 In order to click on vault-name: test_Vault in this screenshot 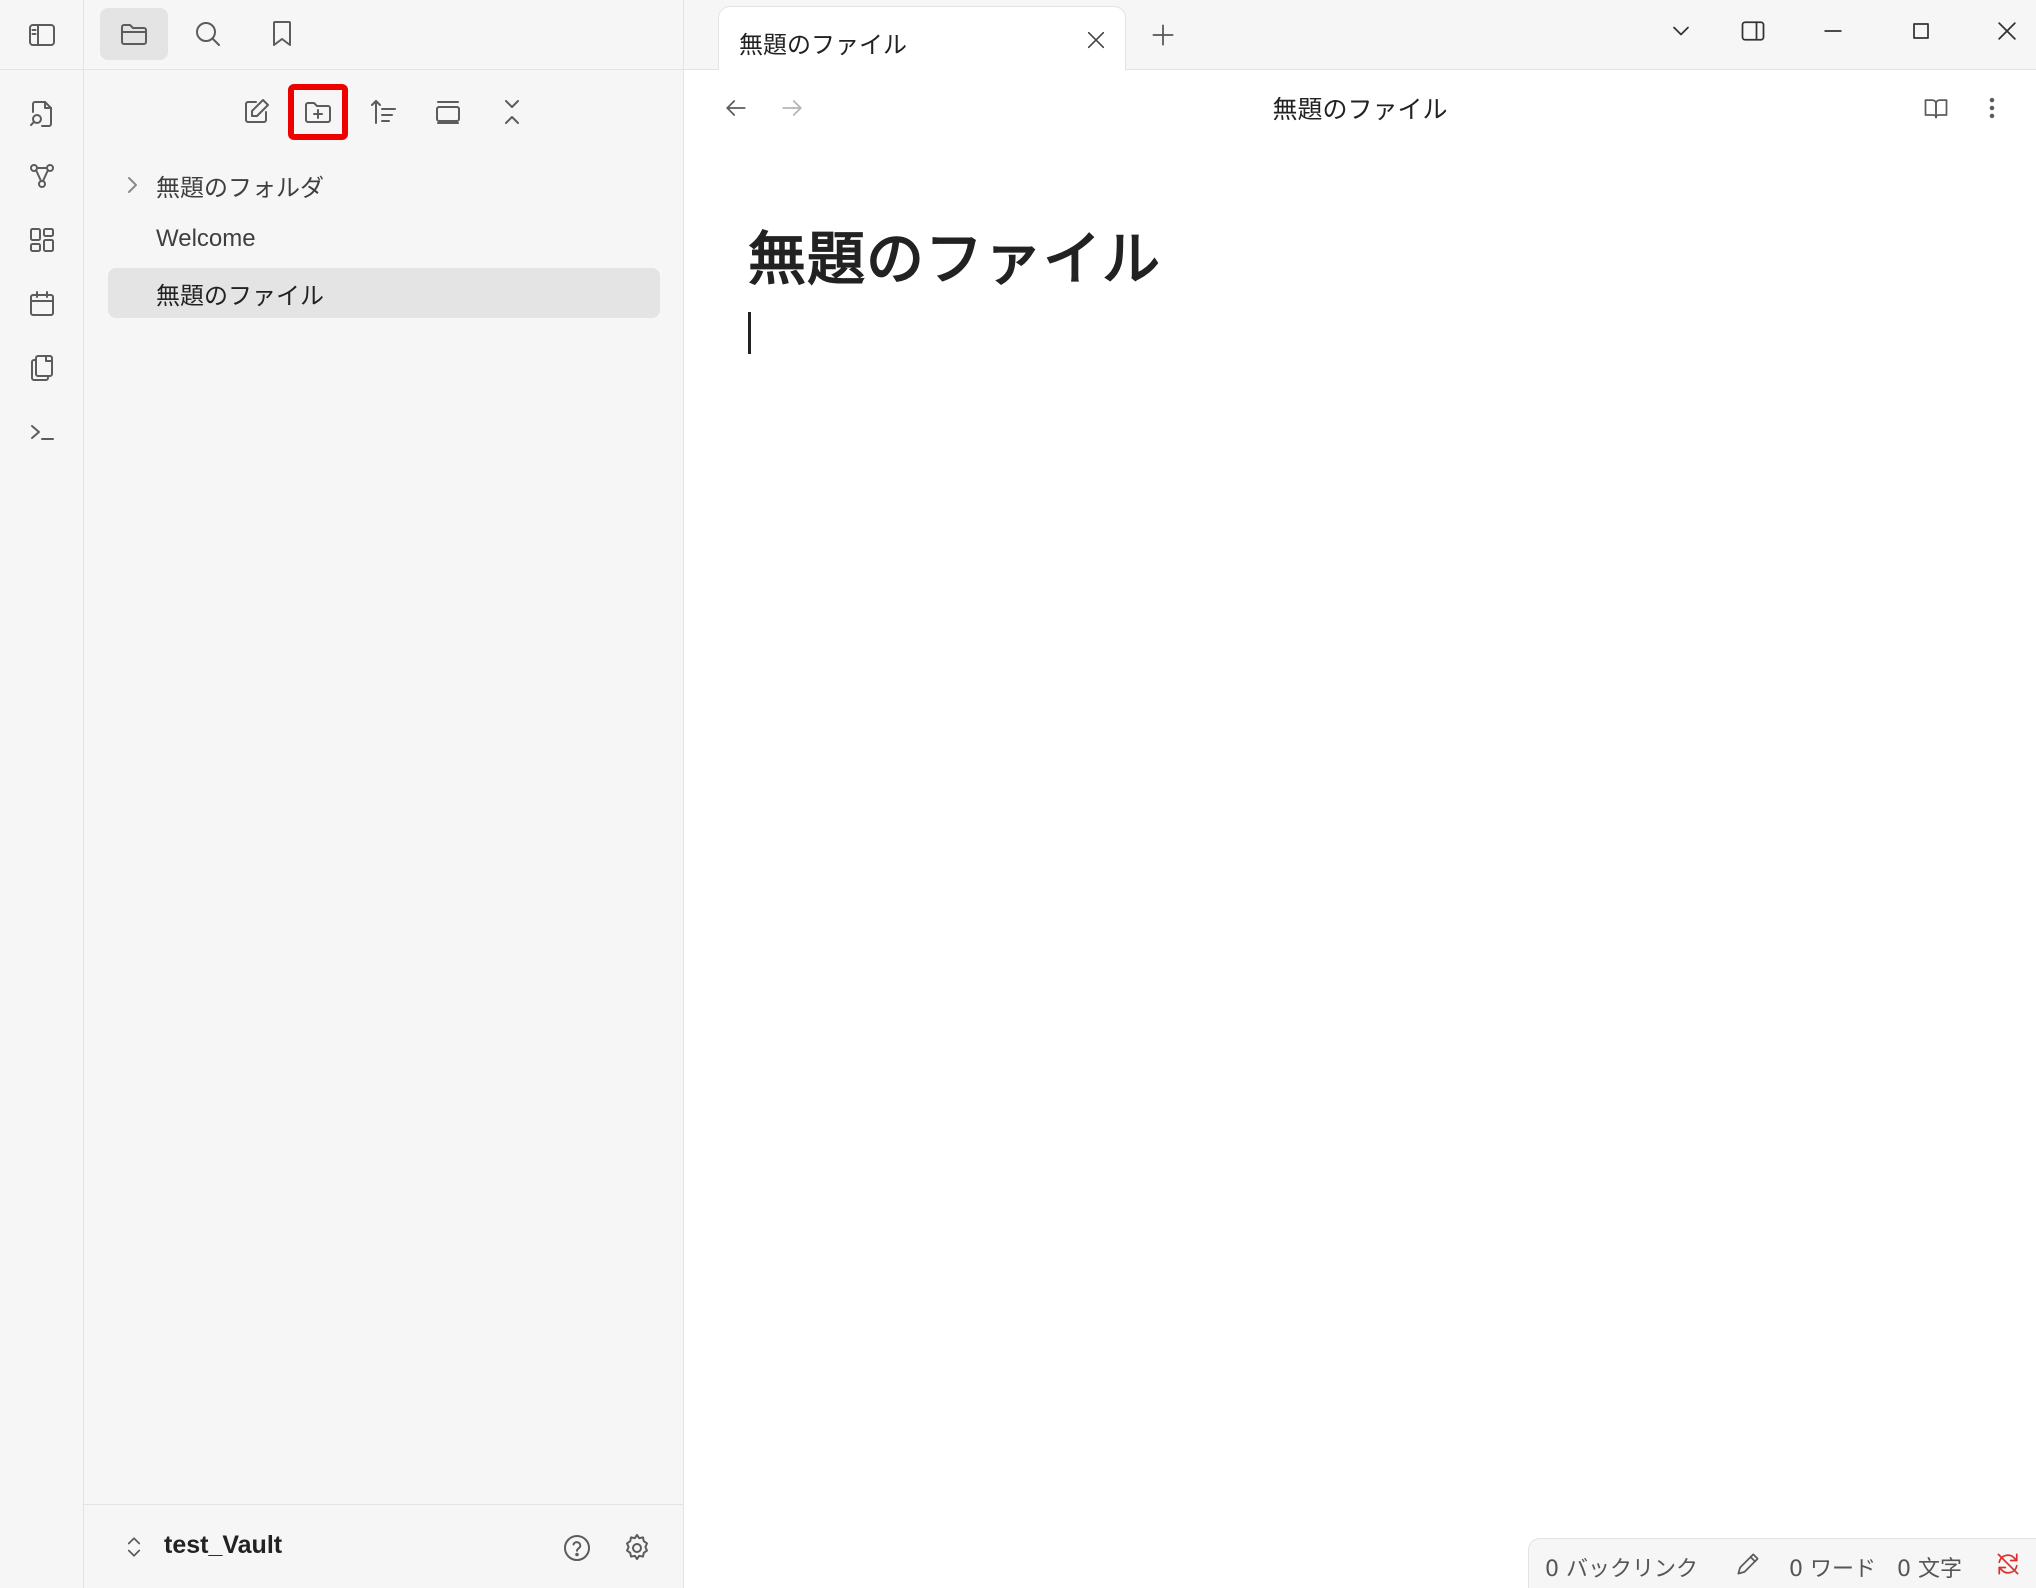, I will do `click(223, 1545)`.